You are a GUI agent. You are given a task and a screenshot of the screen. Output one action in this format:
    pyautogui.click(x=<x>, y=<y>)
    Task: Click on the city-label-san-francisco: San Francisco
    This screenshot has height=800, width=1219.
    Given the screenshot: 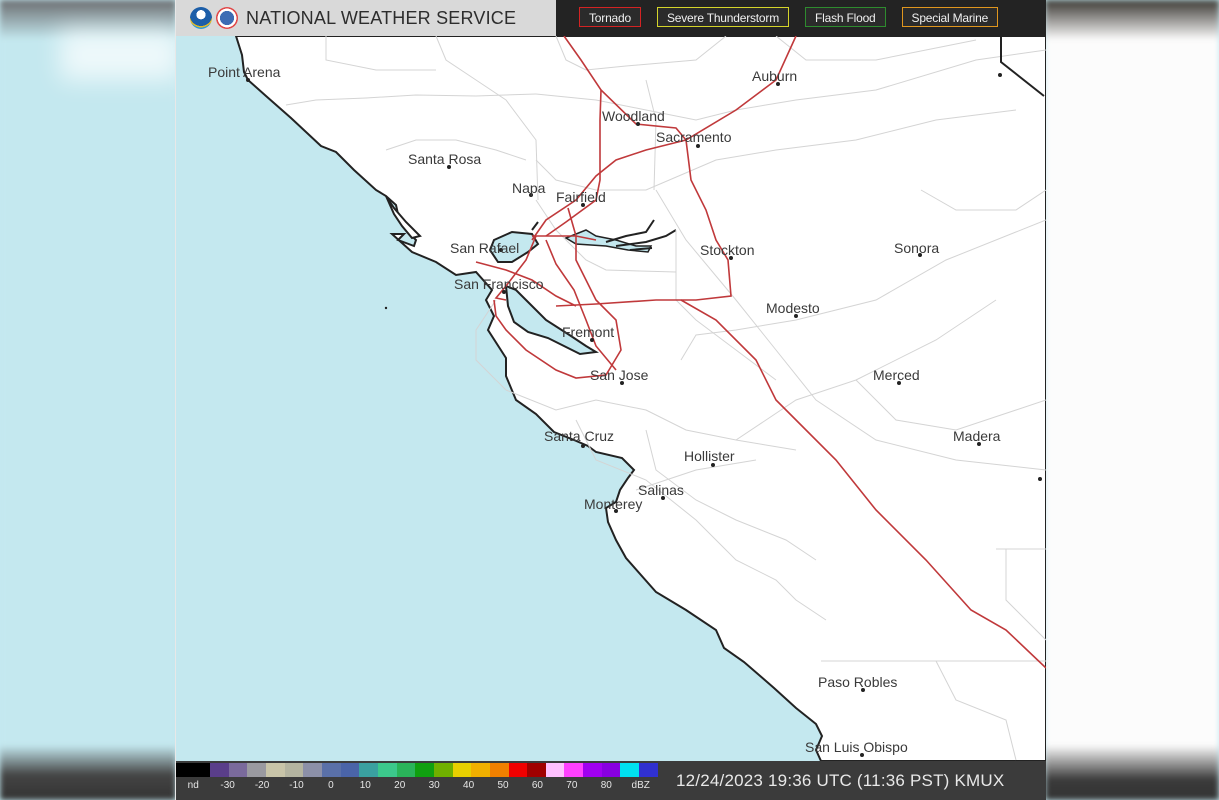 What is the action you would take?
    pyautogui.click(x=499, y=284)
    